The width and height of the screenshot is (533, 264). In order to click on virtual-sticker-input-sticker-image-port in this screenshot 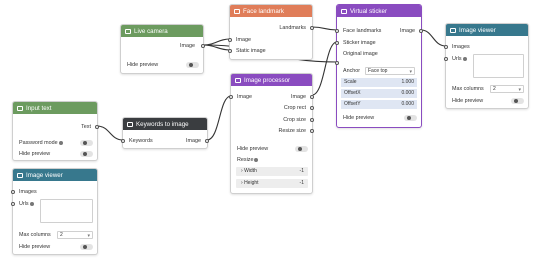, I will do `click(337, 43)`.